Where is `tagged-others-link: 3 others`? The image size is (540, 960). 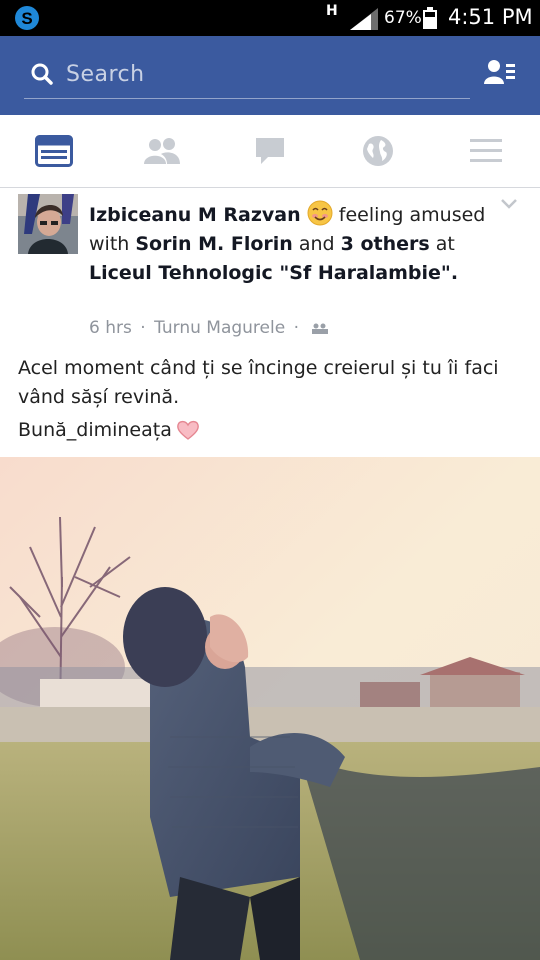 tagged-others-link: 3 others is located at coordinates (385, 244).